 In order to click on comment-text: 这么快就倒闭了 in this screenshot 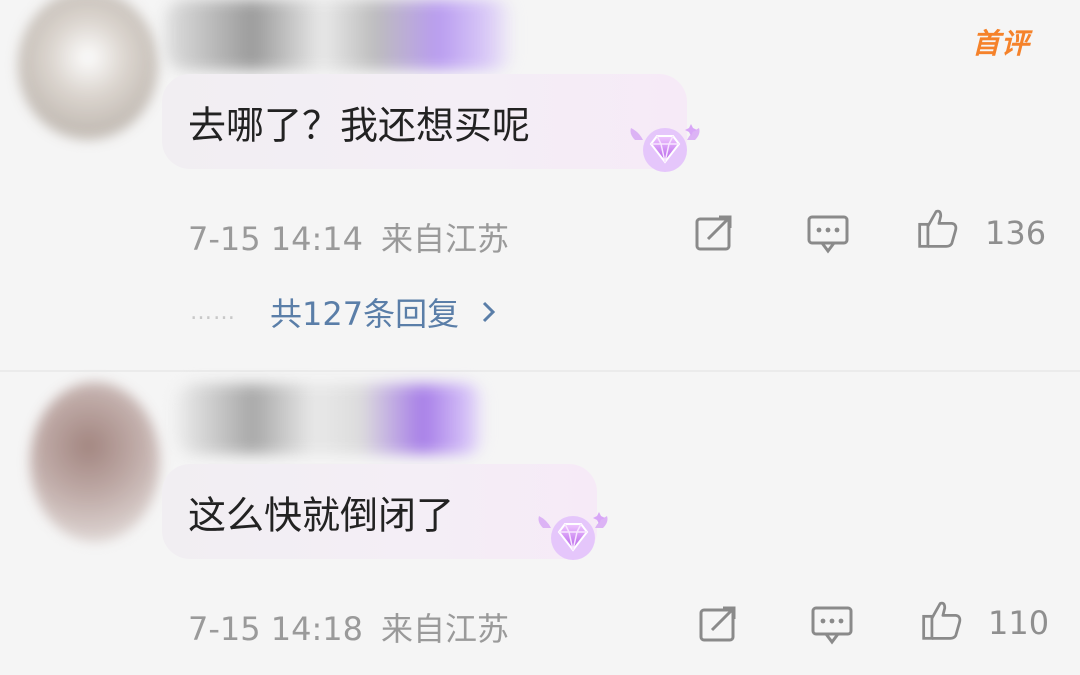, I will do `click(321, 515)`.